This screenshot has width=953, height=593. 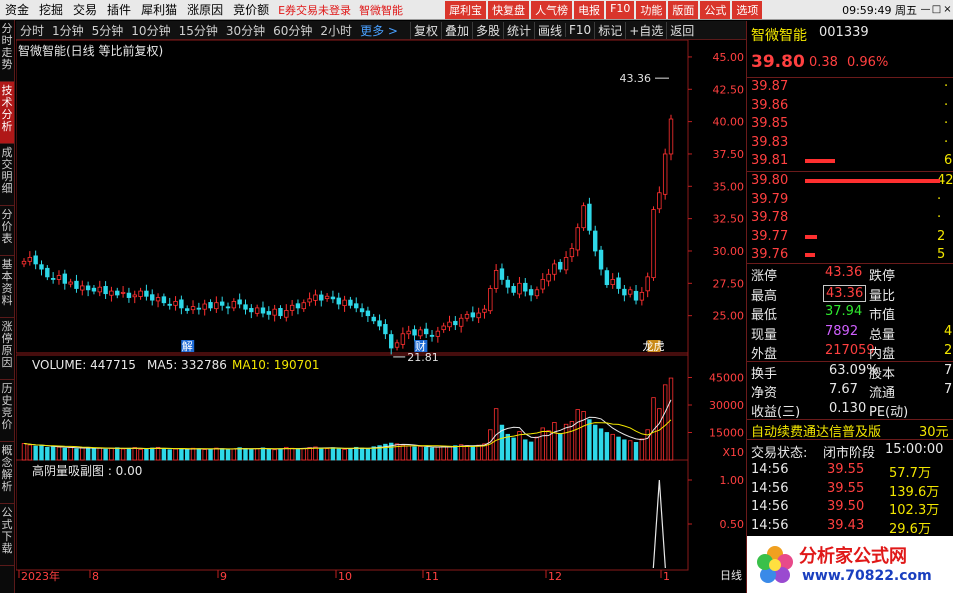 What do you see at coordinates (425, 30) in the screenshot?
I see `tool-adjust: 复权` at bounding box center [425, 30].